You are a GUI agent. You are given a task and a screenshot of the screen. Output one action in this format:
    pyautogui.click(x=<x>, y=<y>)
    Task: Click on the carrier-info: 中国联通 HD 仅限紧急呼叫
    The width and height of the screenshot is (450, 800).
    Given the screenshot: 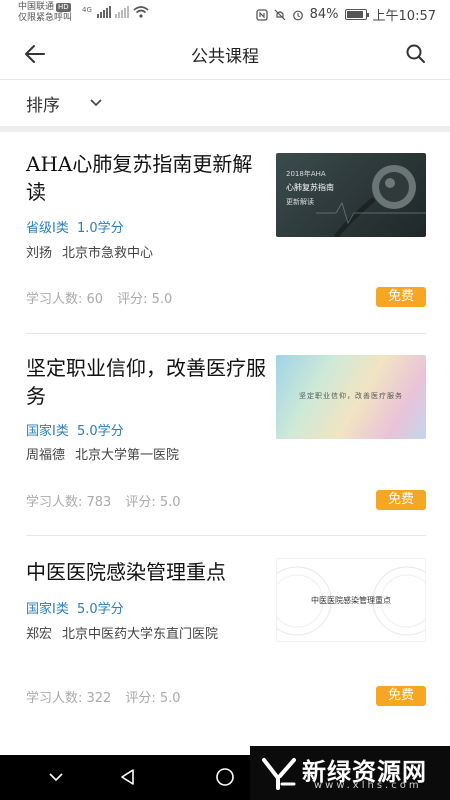 What is the action you would take?
    pyautogui.click(x=45, y=13)
    